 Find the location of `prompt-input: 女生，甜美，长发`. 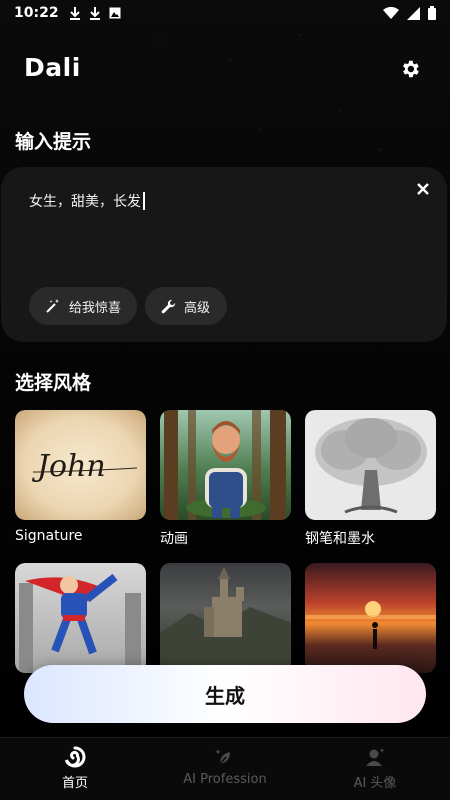

prompt-input: 女生，甜美，长发 is located at coordinates (87, 201).